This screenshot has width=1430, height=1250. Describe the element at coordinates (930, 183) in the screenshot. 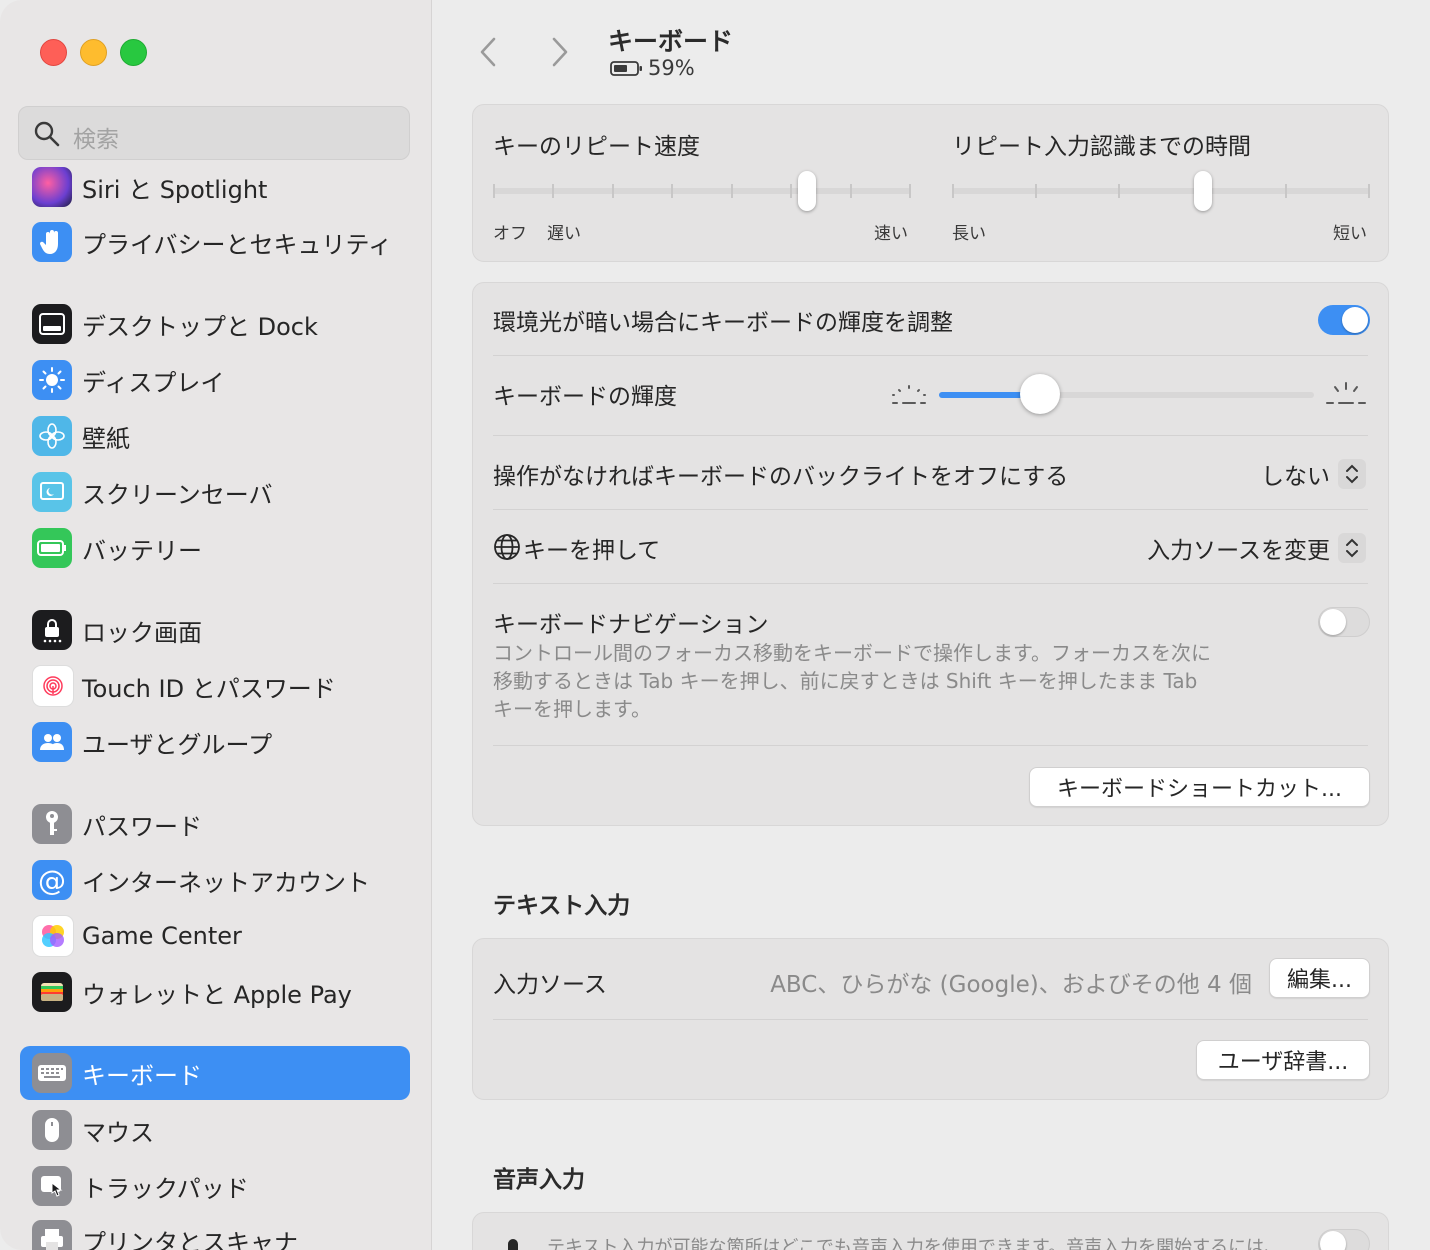

I see `key-repeat-card: キーのリピート速度 リピート入力認識までの時間 オフ 遅い 速い 長い 短い` at that location.